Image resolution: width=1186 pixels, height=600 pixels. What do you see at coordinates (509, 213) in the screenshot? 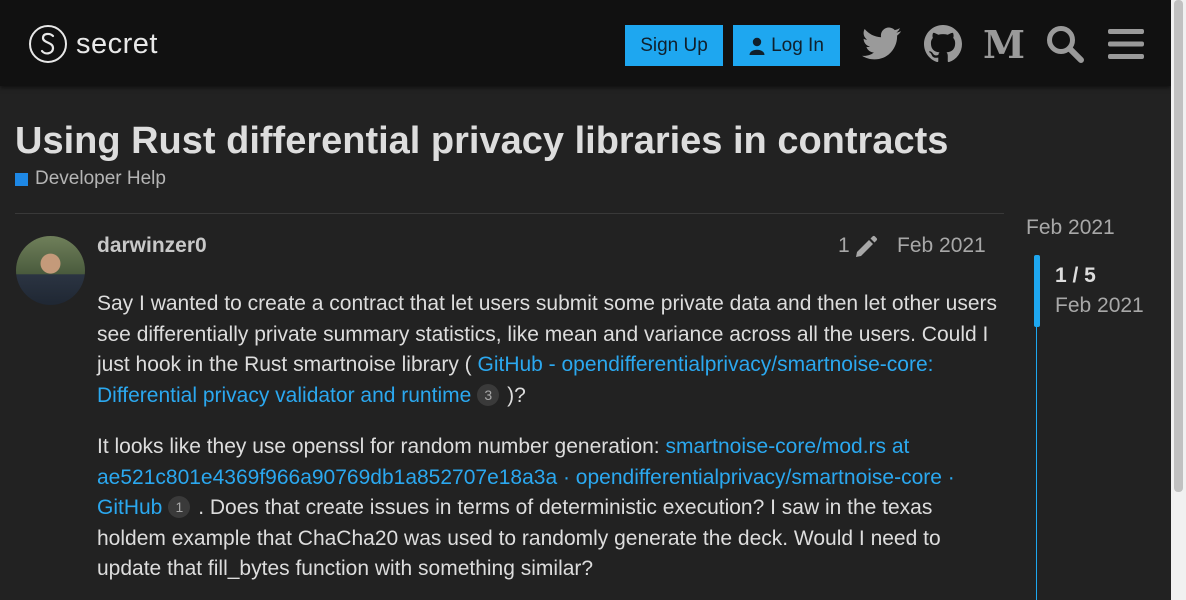
I see `title-divider` at bounding box center [509, 213].